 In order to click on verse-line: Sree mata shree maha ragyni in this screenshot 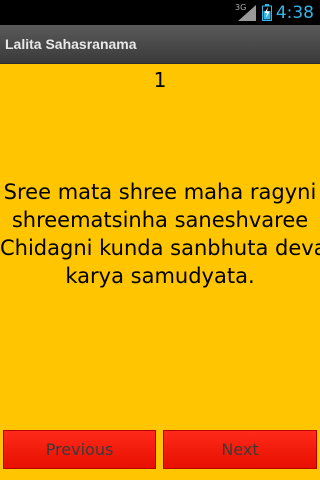, I will do `click(160, 192)`.